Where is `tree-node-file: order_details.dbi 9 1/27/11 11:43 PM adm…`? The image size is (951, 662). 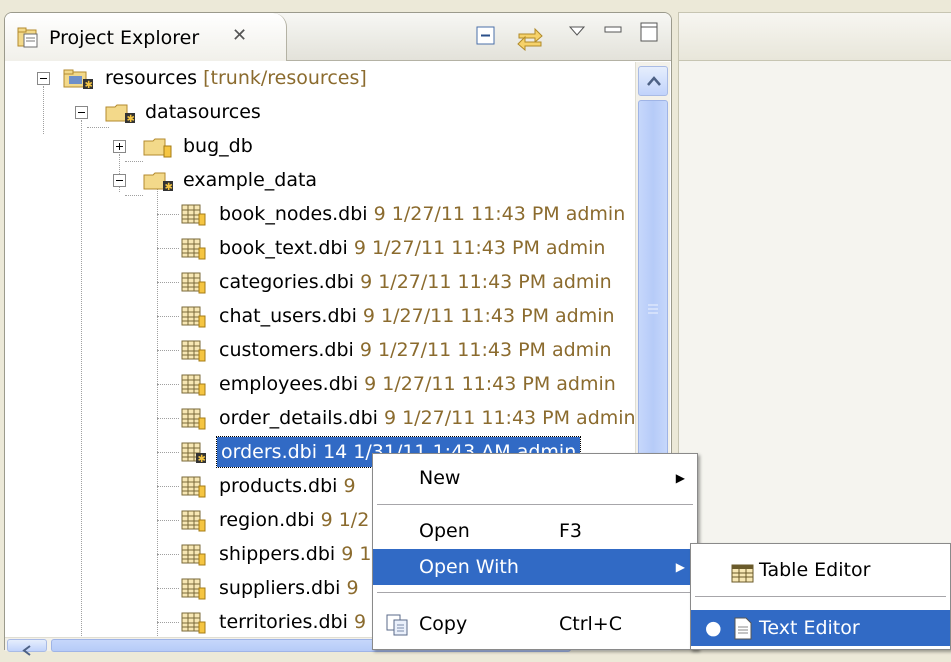
tree-node-file: order_details.dbi 9 1/27/11 11:43 PM adm… is located at coordinates (319, 418).